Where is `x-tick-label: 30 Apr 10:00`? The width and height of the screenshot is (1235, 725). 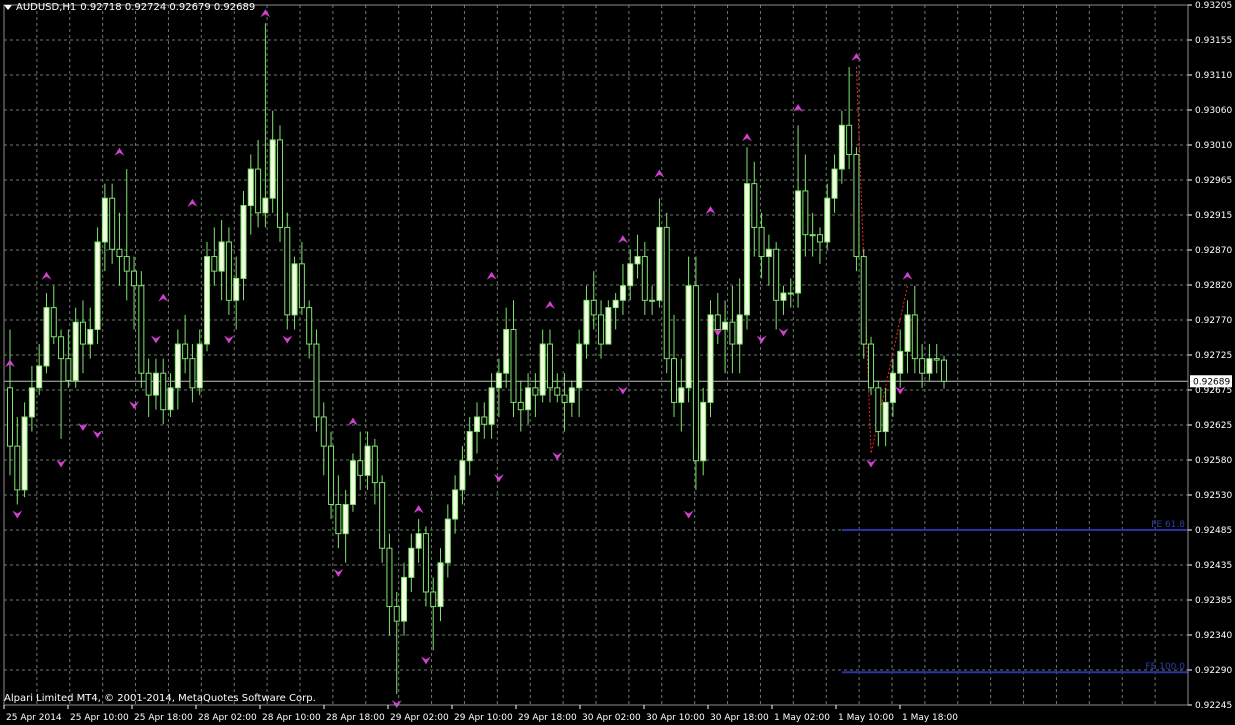 x-tick-label: 30 Apr 10:00 is located at coordinates (675, 718).